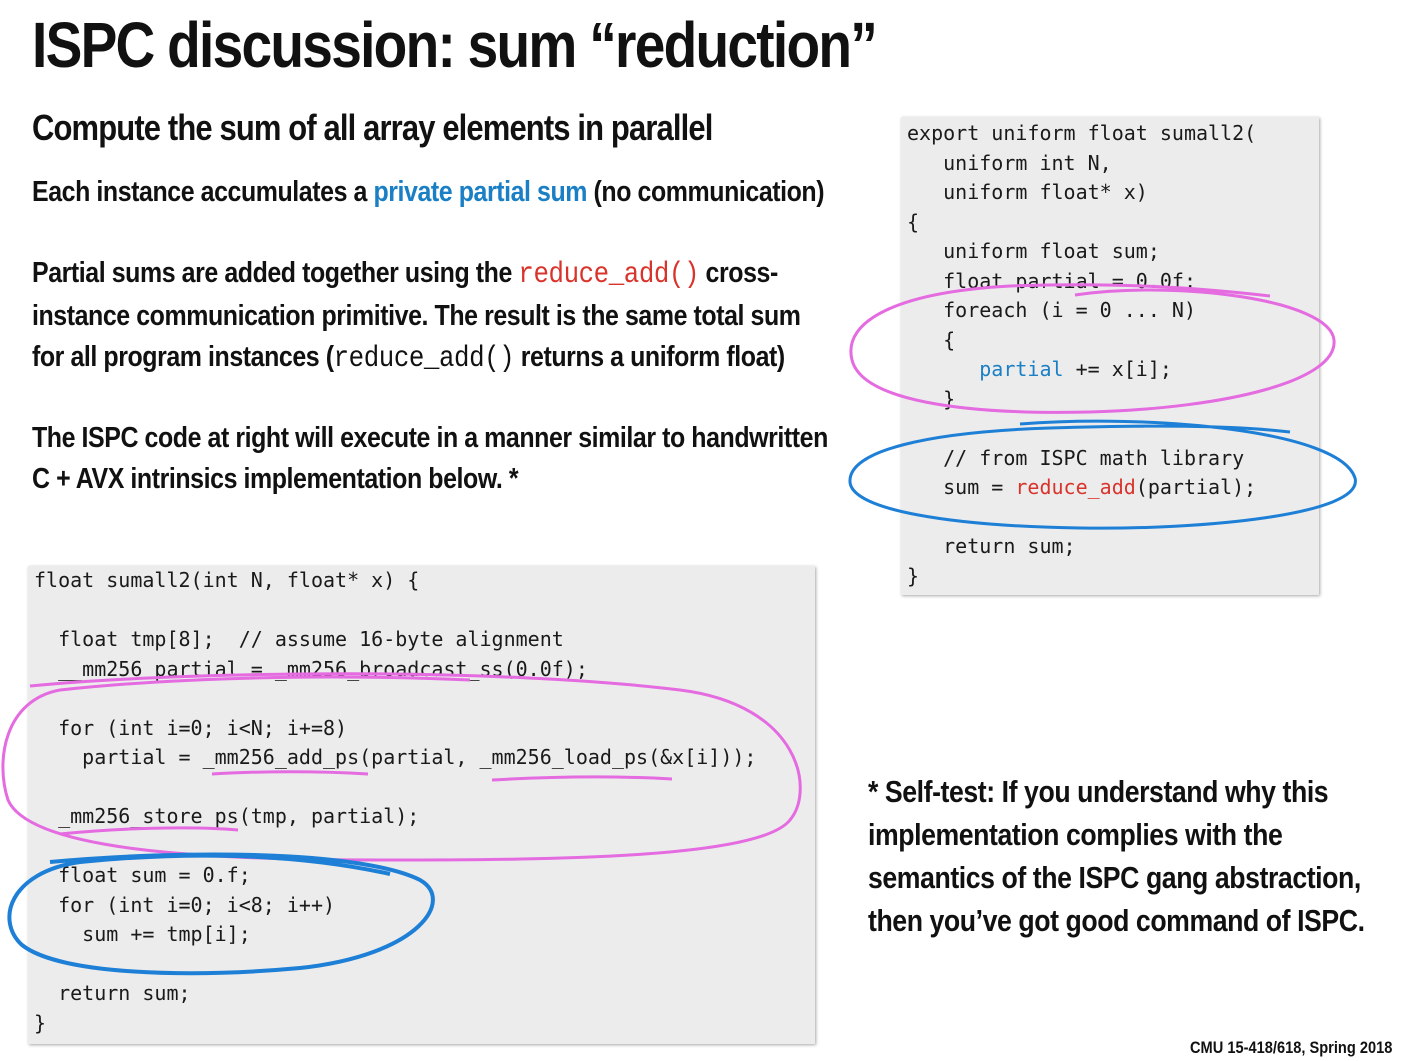  I want to click on code-line: uniform float sum;, so click(1033, 251).